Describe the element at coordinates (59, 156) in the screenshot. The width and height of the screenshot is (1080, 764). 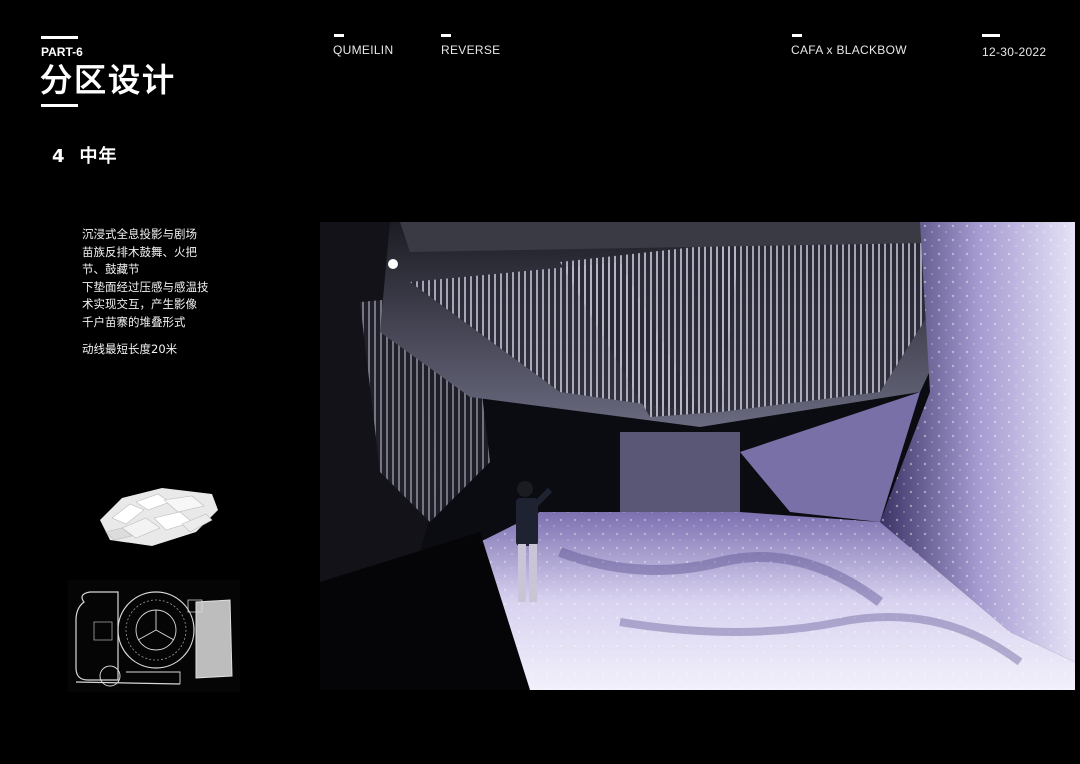
I see `section-number: 4` at that location.